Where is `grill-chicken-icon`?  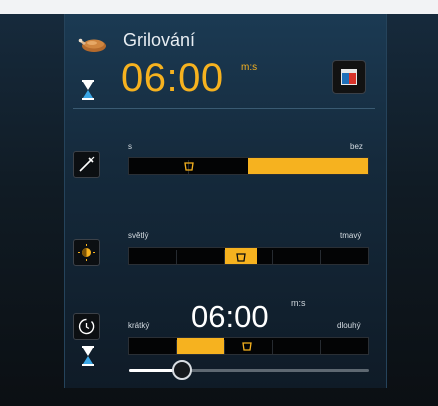
grill-chicken-icon is located at coordinates (93, 44).